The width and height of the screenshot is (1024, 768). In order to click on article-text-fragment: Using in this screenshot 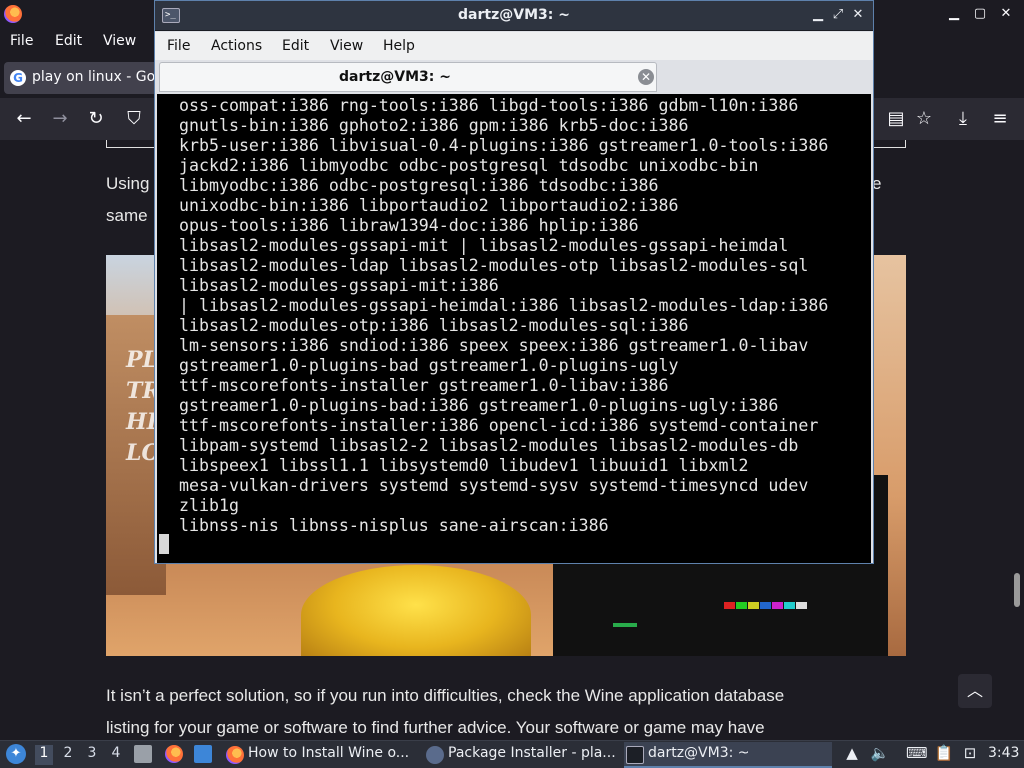, I will do `click(128, 183)`.